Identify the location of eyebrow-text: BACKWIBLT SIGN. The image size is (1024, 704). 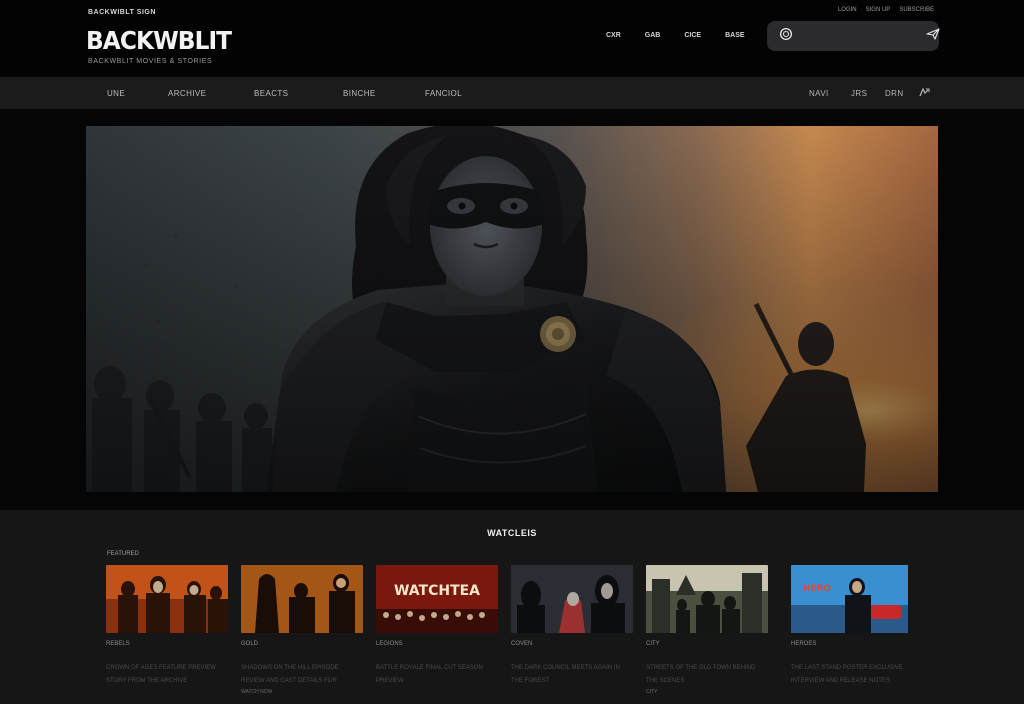
(122, 12).